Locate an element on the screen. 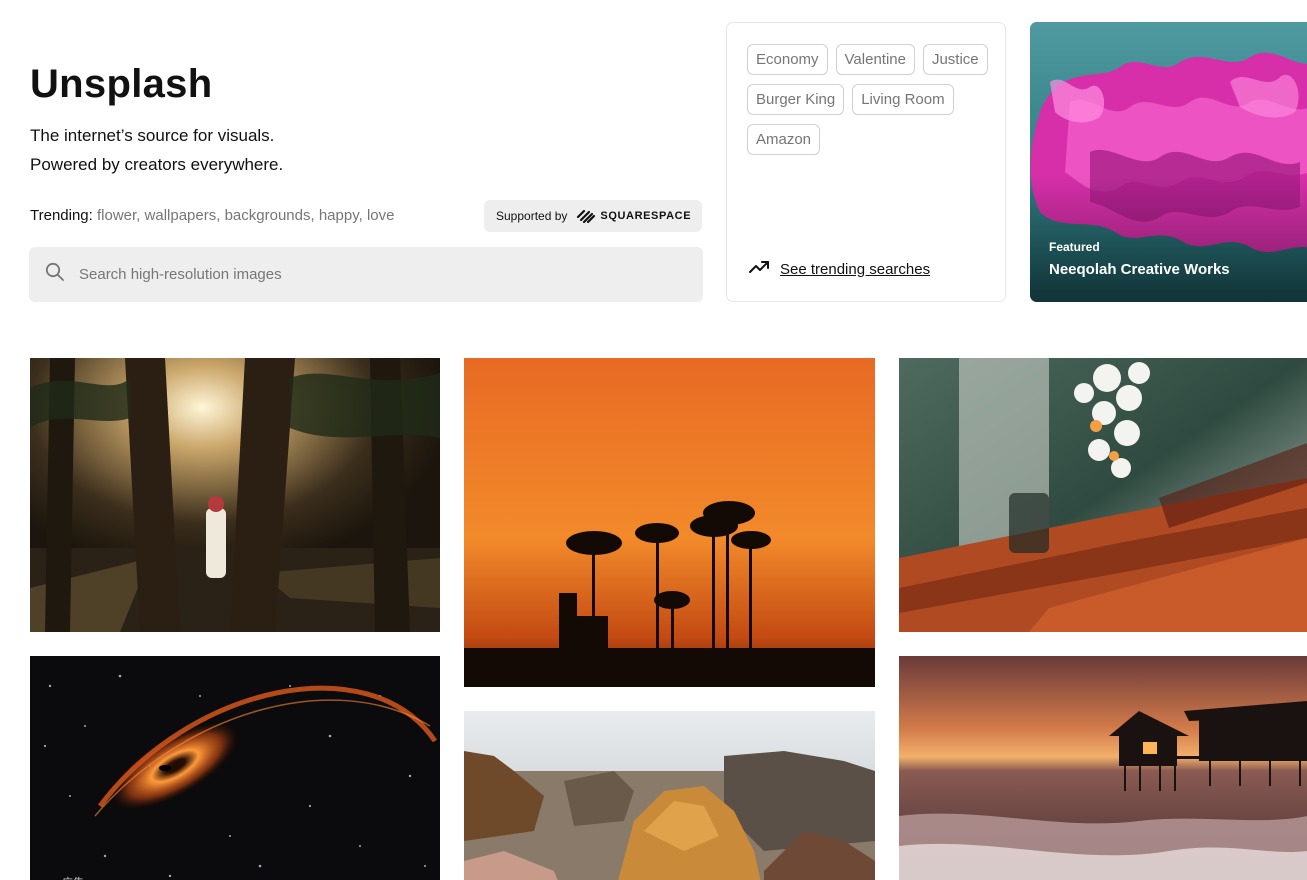  photo-desert-rocks is located at coordinates (669, 795).